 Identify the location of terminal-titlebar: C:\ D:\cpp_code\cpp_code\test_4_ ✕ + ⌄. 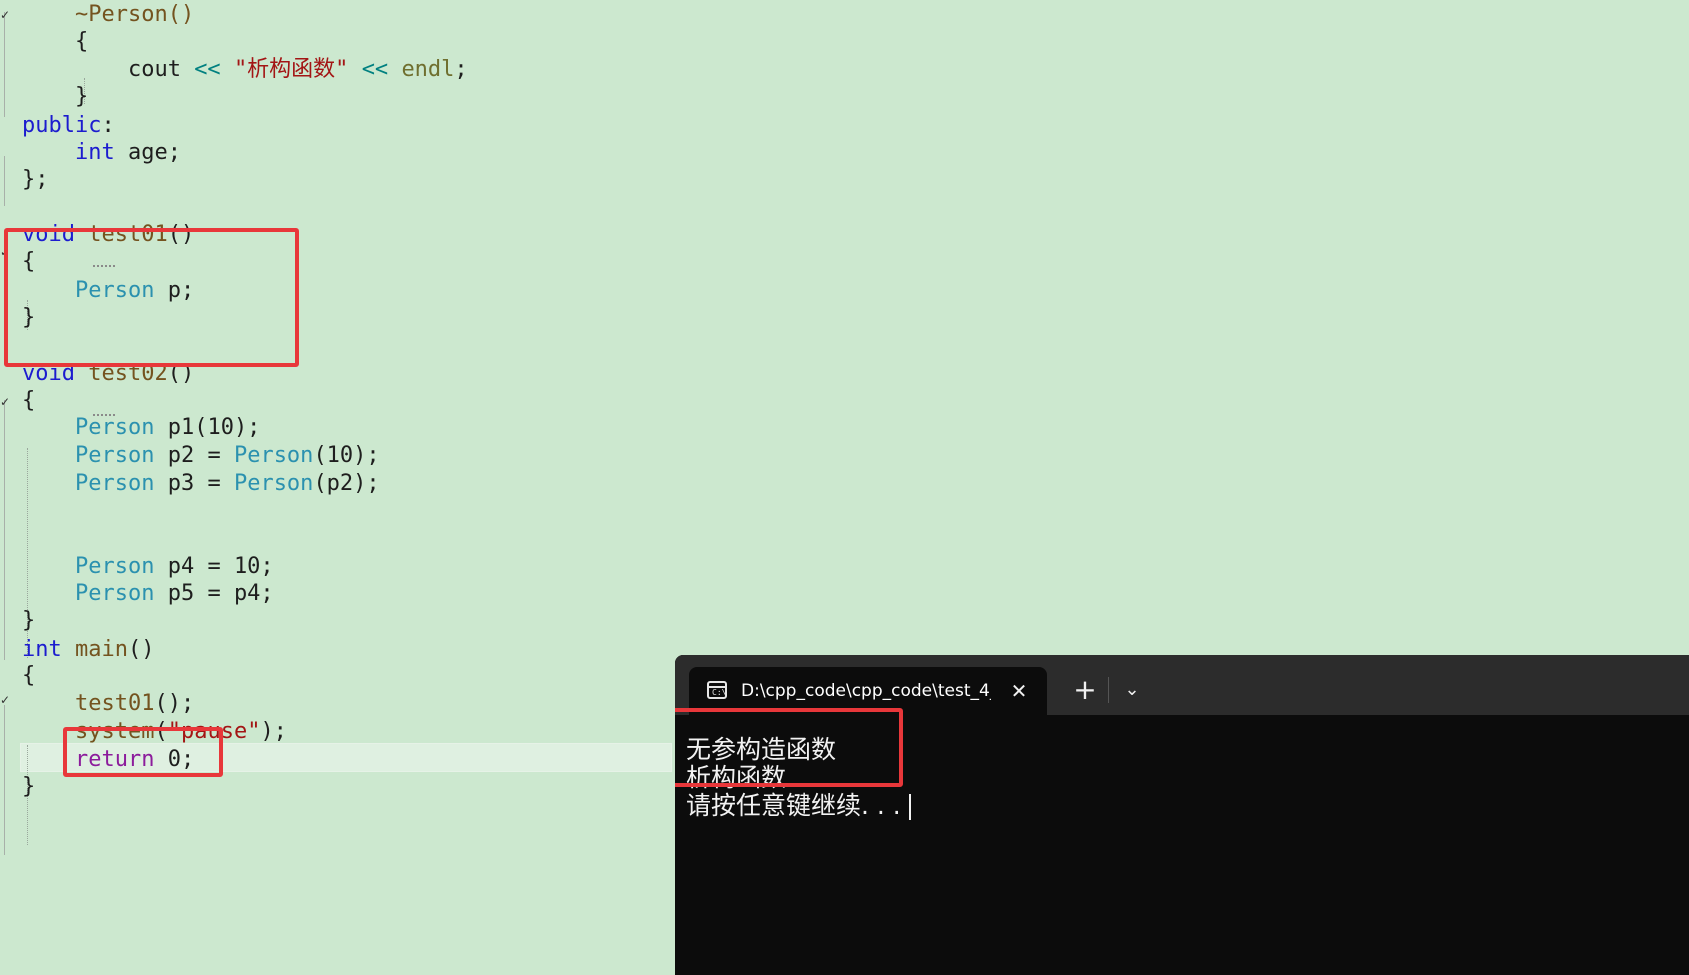
(1182, 685).